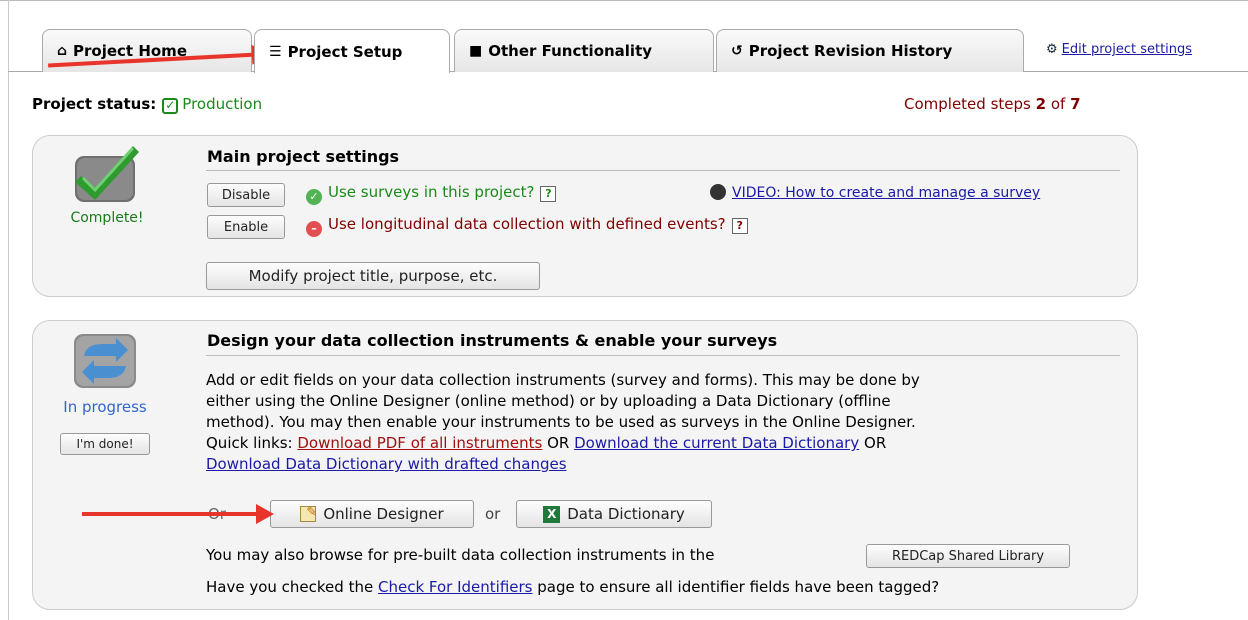  Describe the element at coordinates (419, 443) in the screenshot. I see `download-pdf-link: Download PDF of all instruments` at that location.